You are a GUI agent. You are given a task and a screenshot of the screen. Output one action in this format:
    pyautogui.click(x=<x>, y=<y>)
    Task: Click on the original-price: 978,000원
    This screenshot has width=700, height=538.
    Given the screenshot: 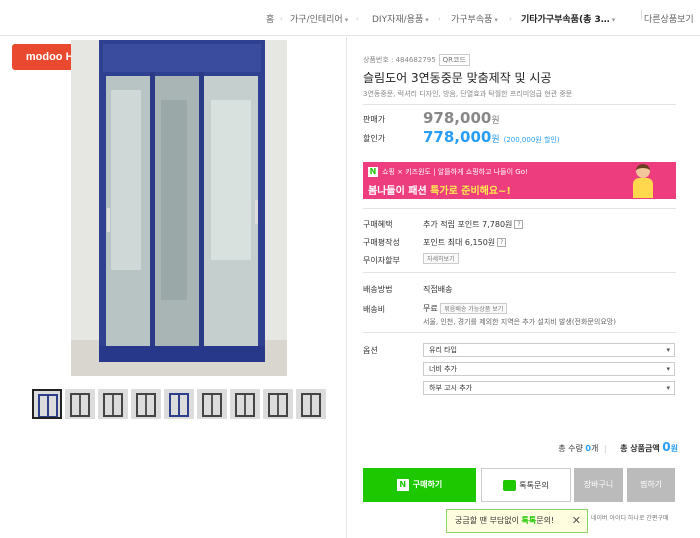 What is the action you would take?
    pyautogui.click(x=461, y=118)
    